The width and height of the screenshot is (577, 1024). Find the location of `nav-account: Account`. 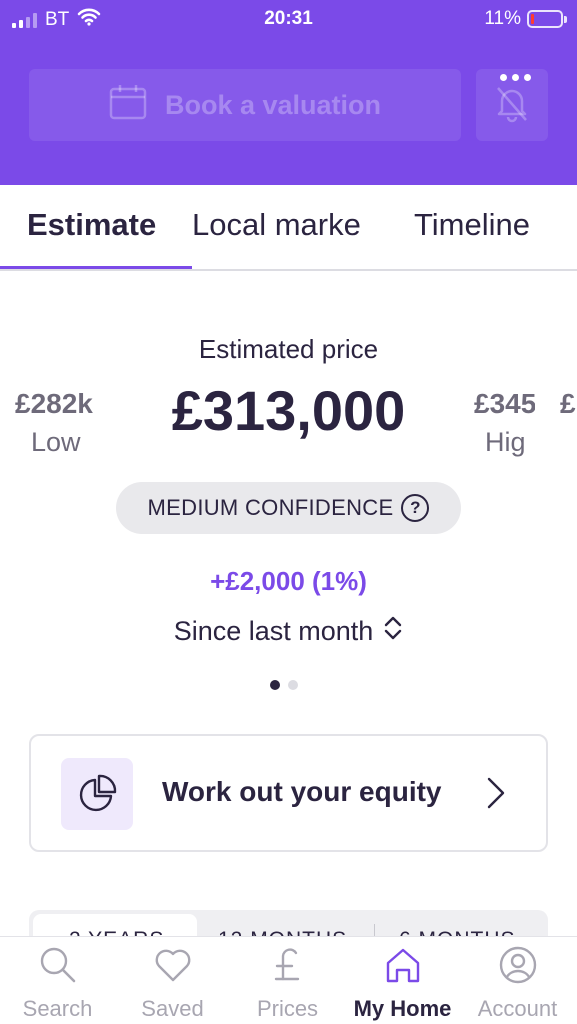

nav-account: Account is located at coordinates (517, 980).